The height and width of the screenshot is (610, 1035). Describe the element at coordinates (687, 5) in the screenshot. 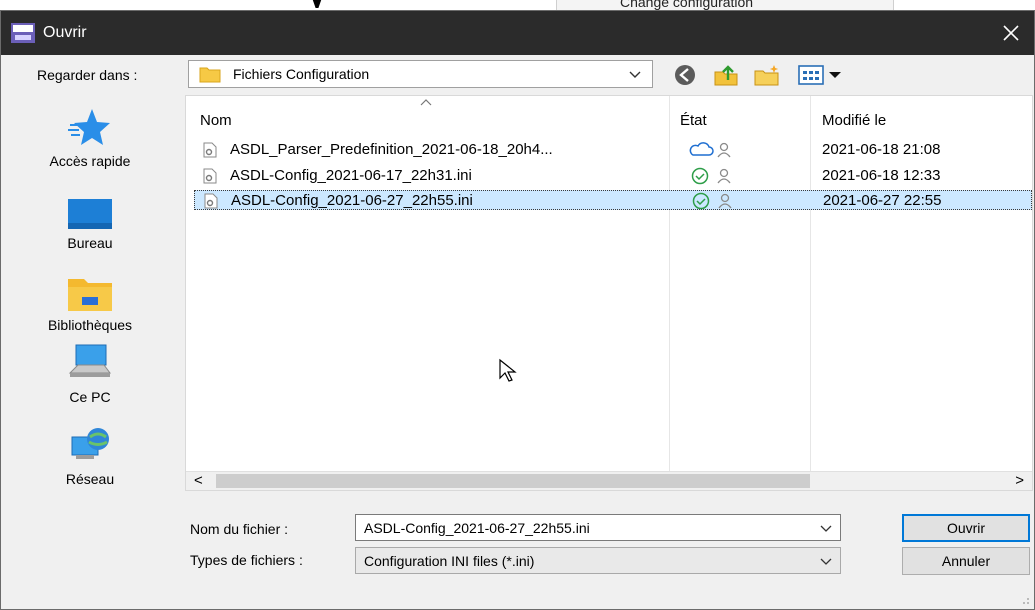

I see `background-text: Change configuration` at that location.